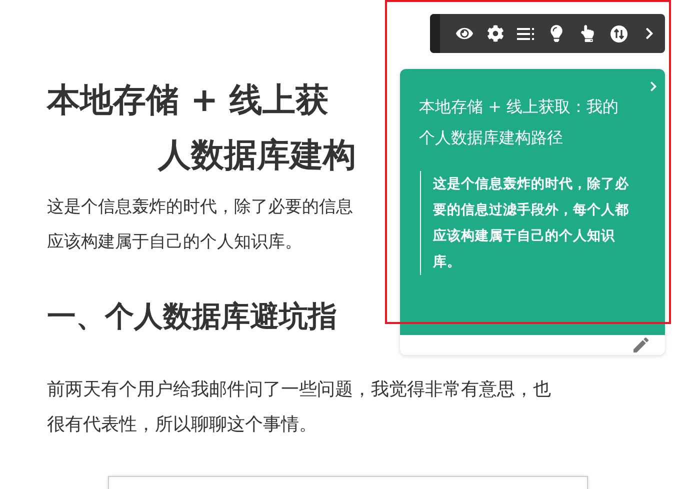 The height and width of the screenshot is (489, 673). What do you see at coordinates (519, 107) in the screenshot?
I see `card-title: 本地存储 + 线上获取：我的` at bounding box center [519, 107].